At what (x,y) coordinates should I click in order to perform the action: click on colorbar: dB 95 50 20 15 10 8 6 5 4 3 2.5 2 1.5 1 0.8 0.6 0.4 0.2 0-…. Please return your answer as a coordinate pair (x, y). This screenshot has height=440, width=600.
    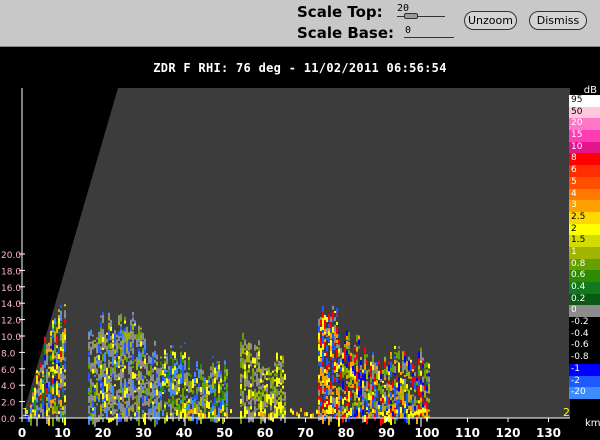
    Looking at the image, I should click on (584, 248).